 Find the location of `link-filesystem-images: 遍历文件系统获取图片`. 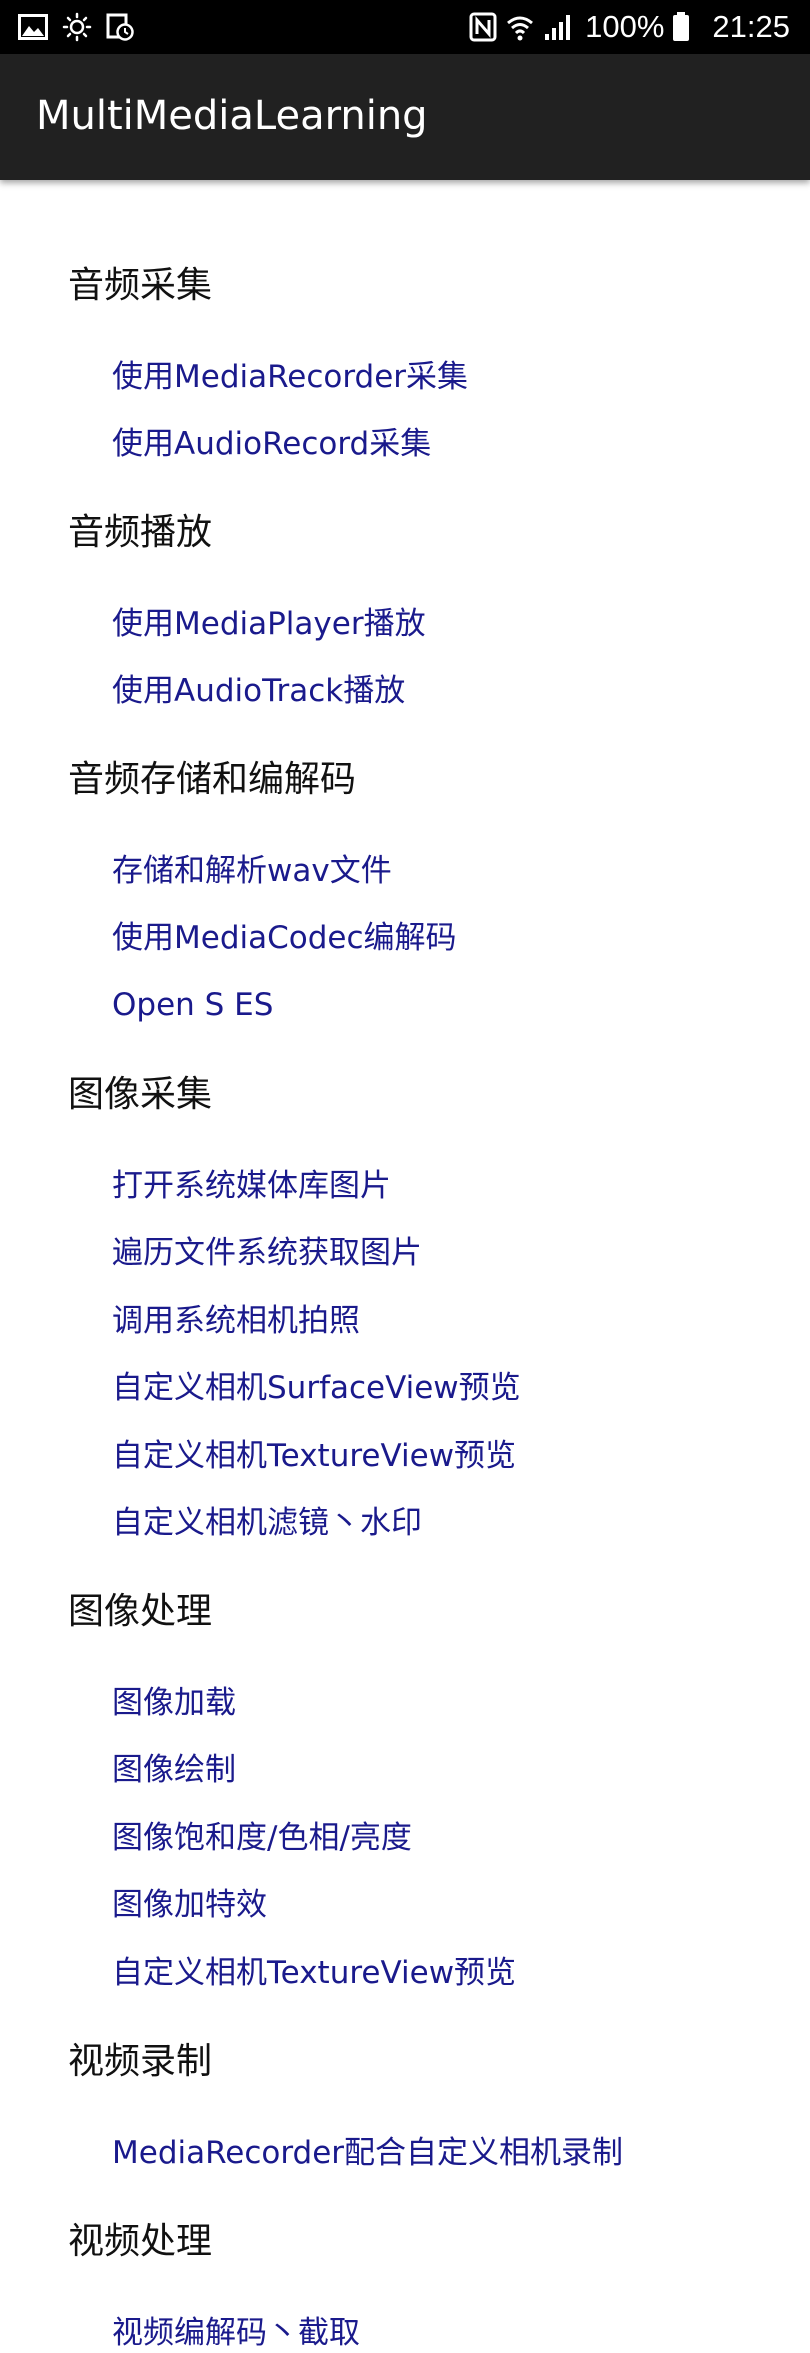

link-filesystem-images: 遍历文件系统获取图片 is located at coordinates (267, 1253).